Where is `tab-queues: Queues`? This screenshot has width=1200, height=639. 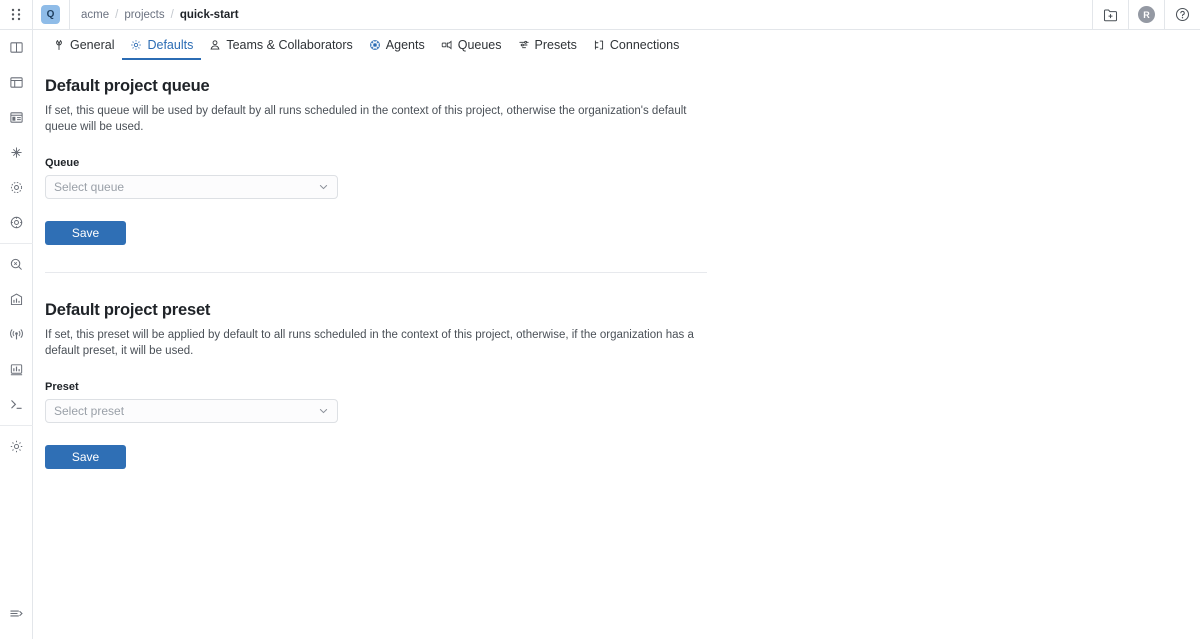
tab-queues: Queues is located at coordinates (471, 46).